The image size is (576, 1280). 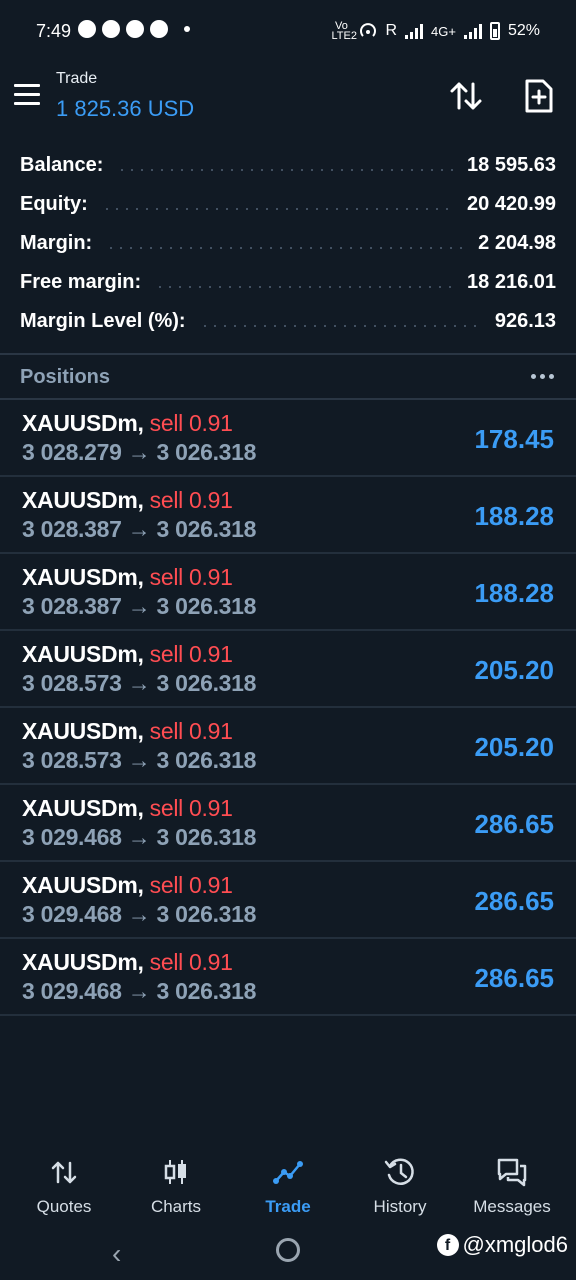 I want to click on nav-quotes: Quotes, so click(x=64, y=1183).